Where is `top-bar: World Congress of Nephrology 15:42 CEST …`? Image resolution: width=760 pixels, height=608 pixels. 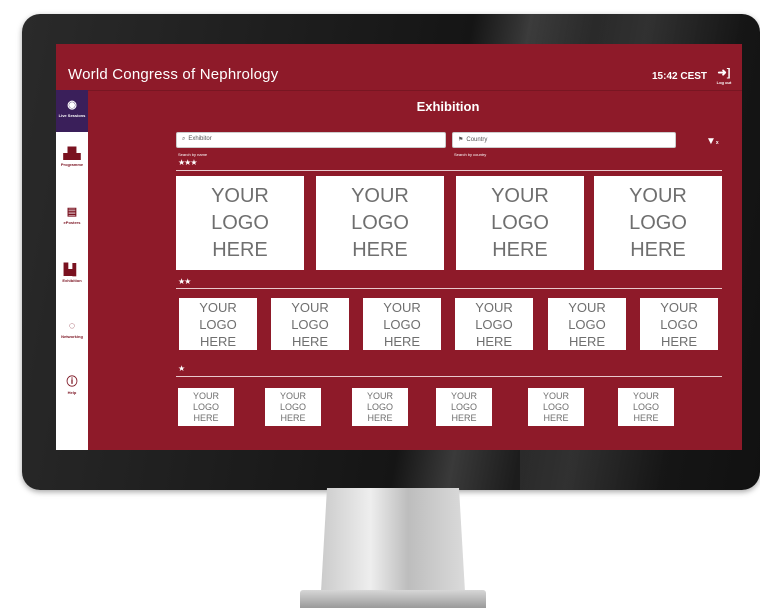
top-bar: World Congress of Nephrology 15:42 CEST … is located at coordinates (399, 67).